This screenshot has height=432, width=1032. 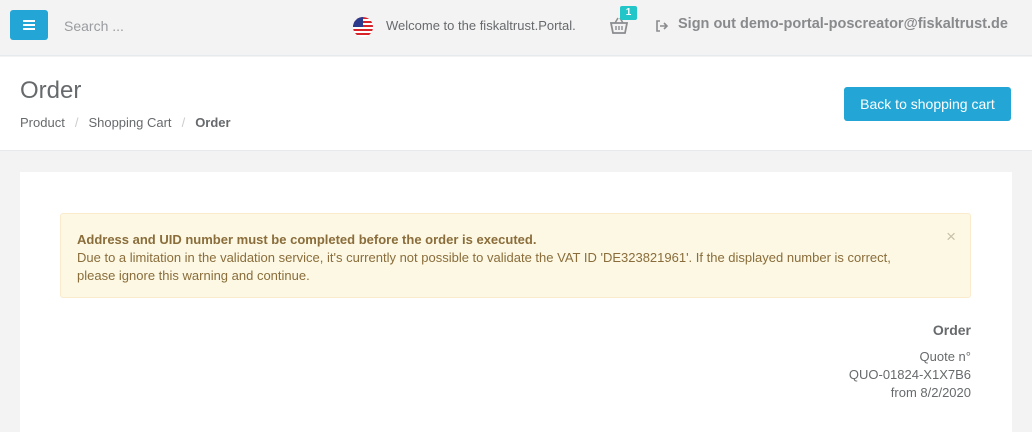 I want to click on breadcrumb-product: Product, so click(x=42, y=122).